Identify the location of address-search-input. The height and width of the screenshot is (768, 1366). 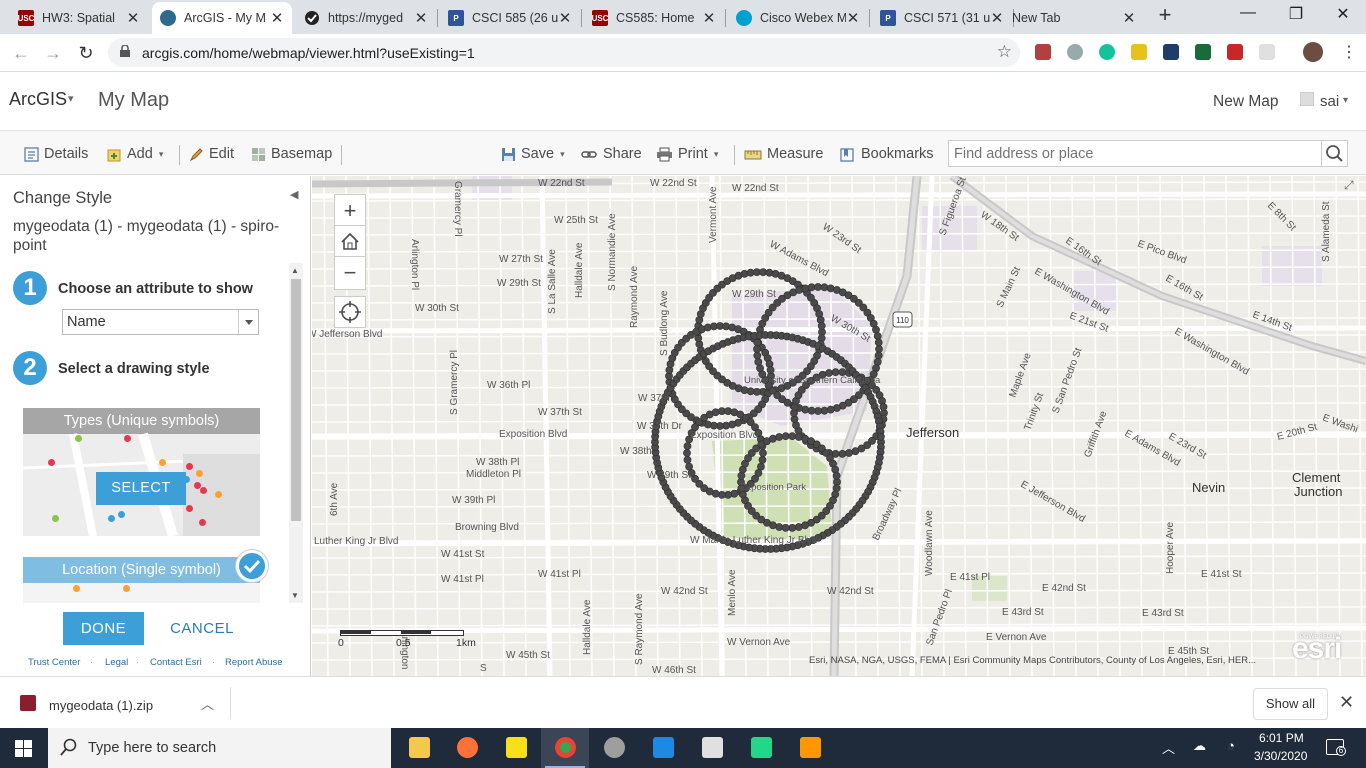
(1135, 153).